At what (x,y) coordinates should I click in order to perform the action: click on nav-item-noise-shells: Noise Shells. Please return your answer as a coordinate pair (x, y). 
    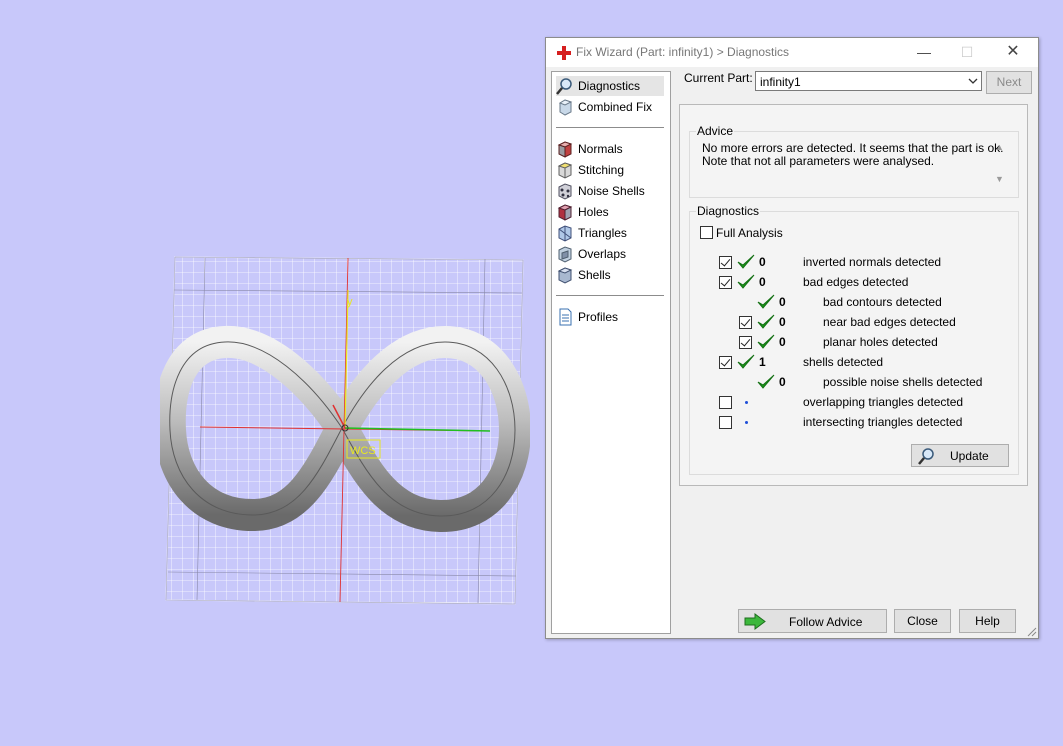
    Looking at the image, I should click on (610, 191).